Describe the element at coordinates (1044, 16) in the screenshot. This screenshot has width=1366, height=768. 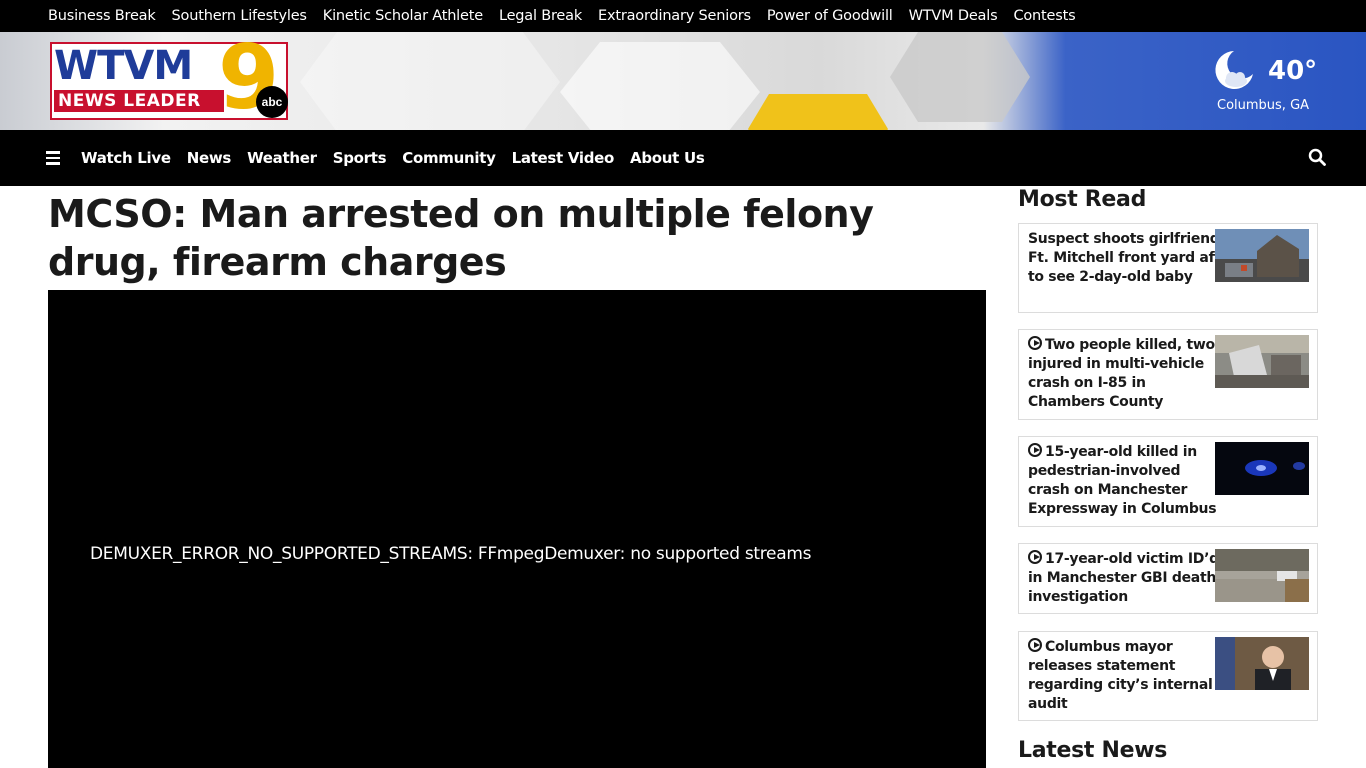
I see `promo-link-contests: Contests` at that location.